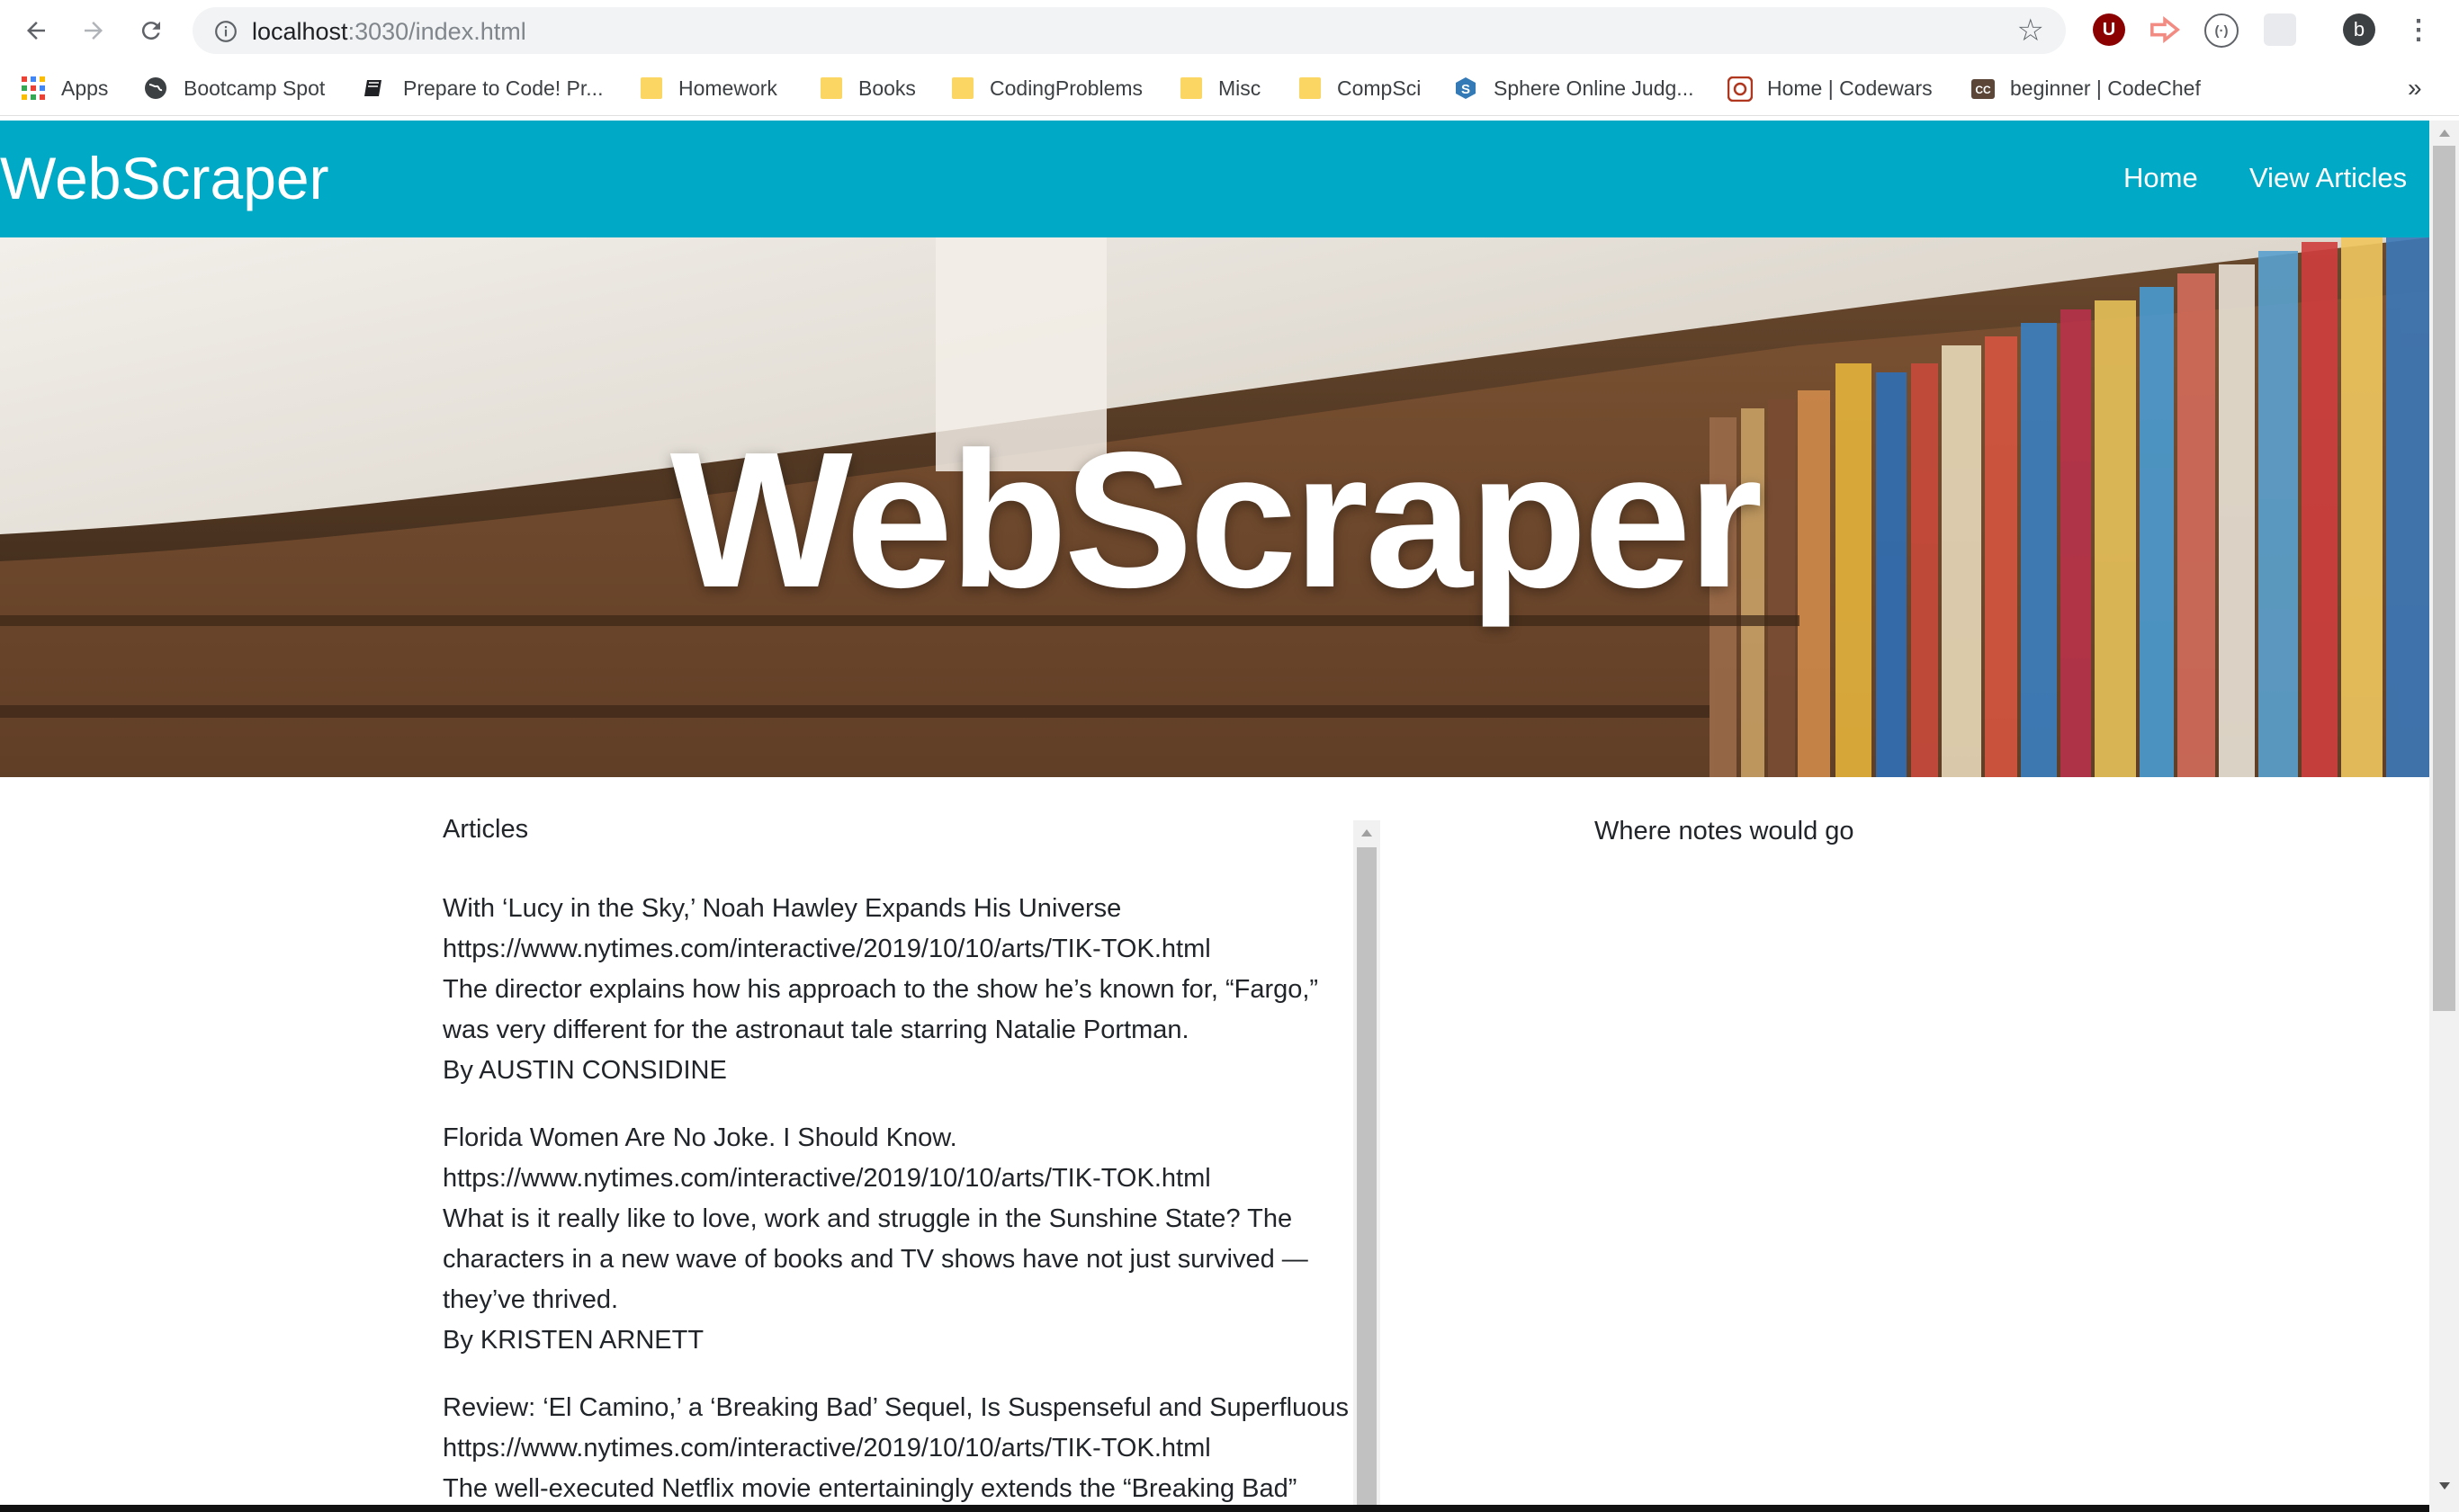  I want to click on browser-menu-icon: ⋮, so click(2419, 29).